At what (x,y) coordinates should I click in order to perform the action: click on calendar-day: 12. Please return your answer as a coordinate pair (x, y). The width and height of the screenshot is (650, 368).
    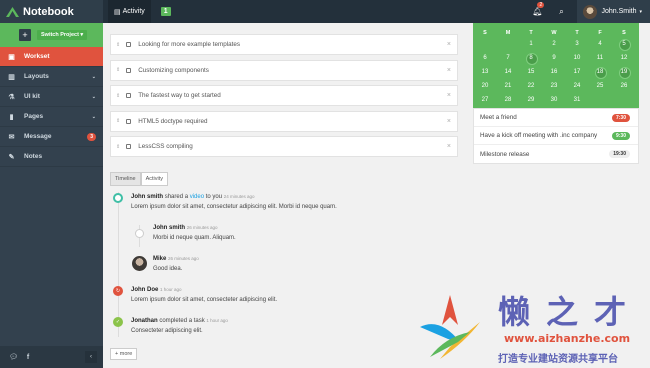
    Looking at the image, I should click on (624, 58).